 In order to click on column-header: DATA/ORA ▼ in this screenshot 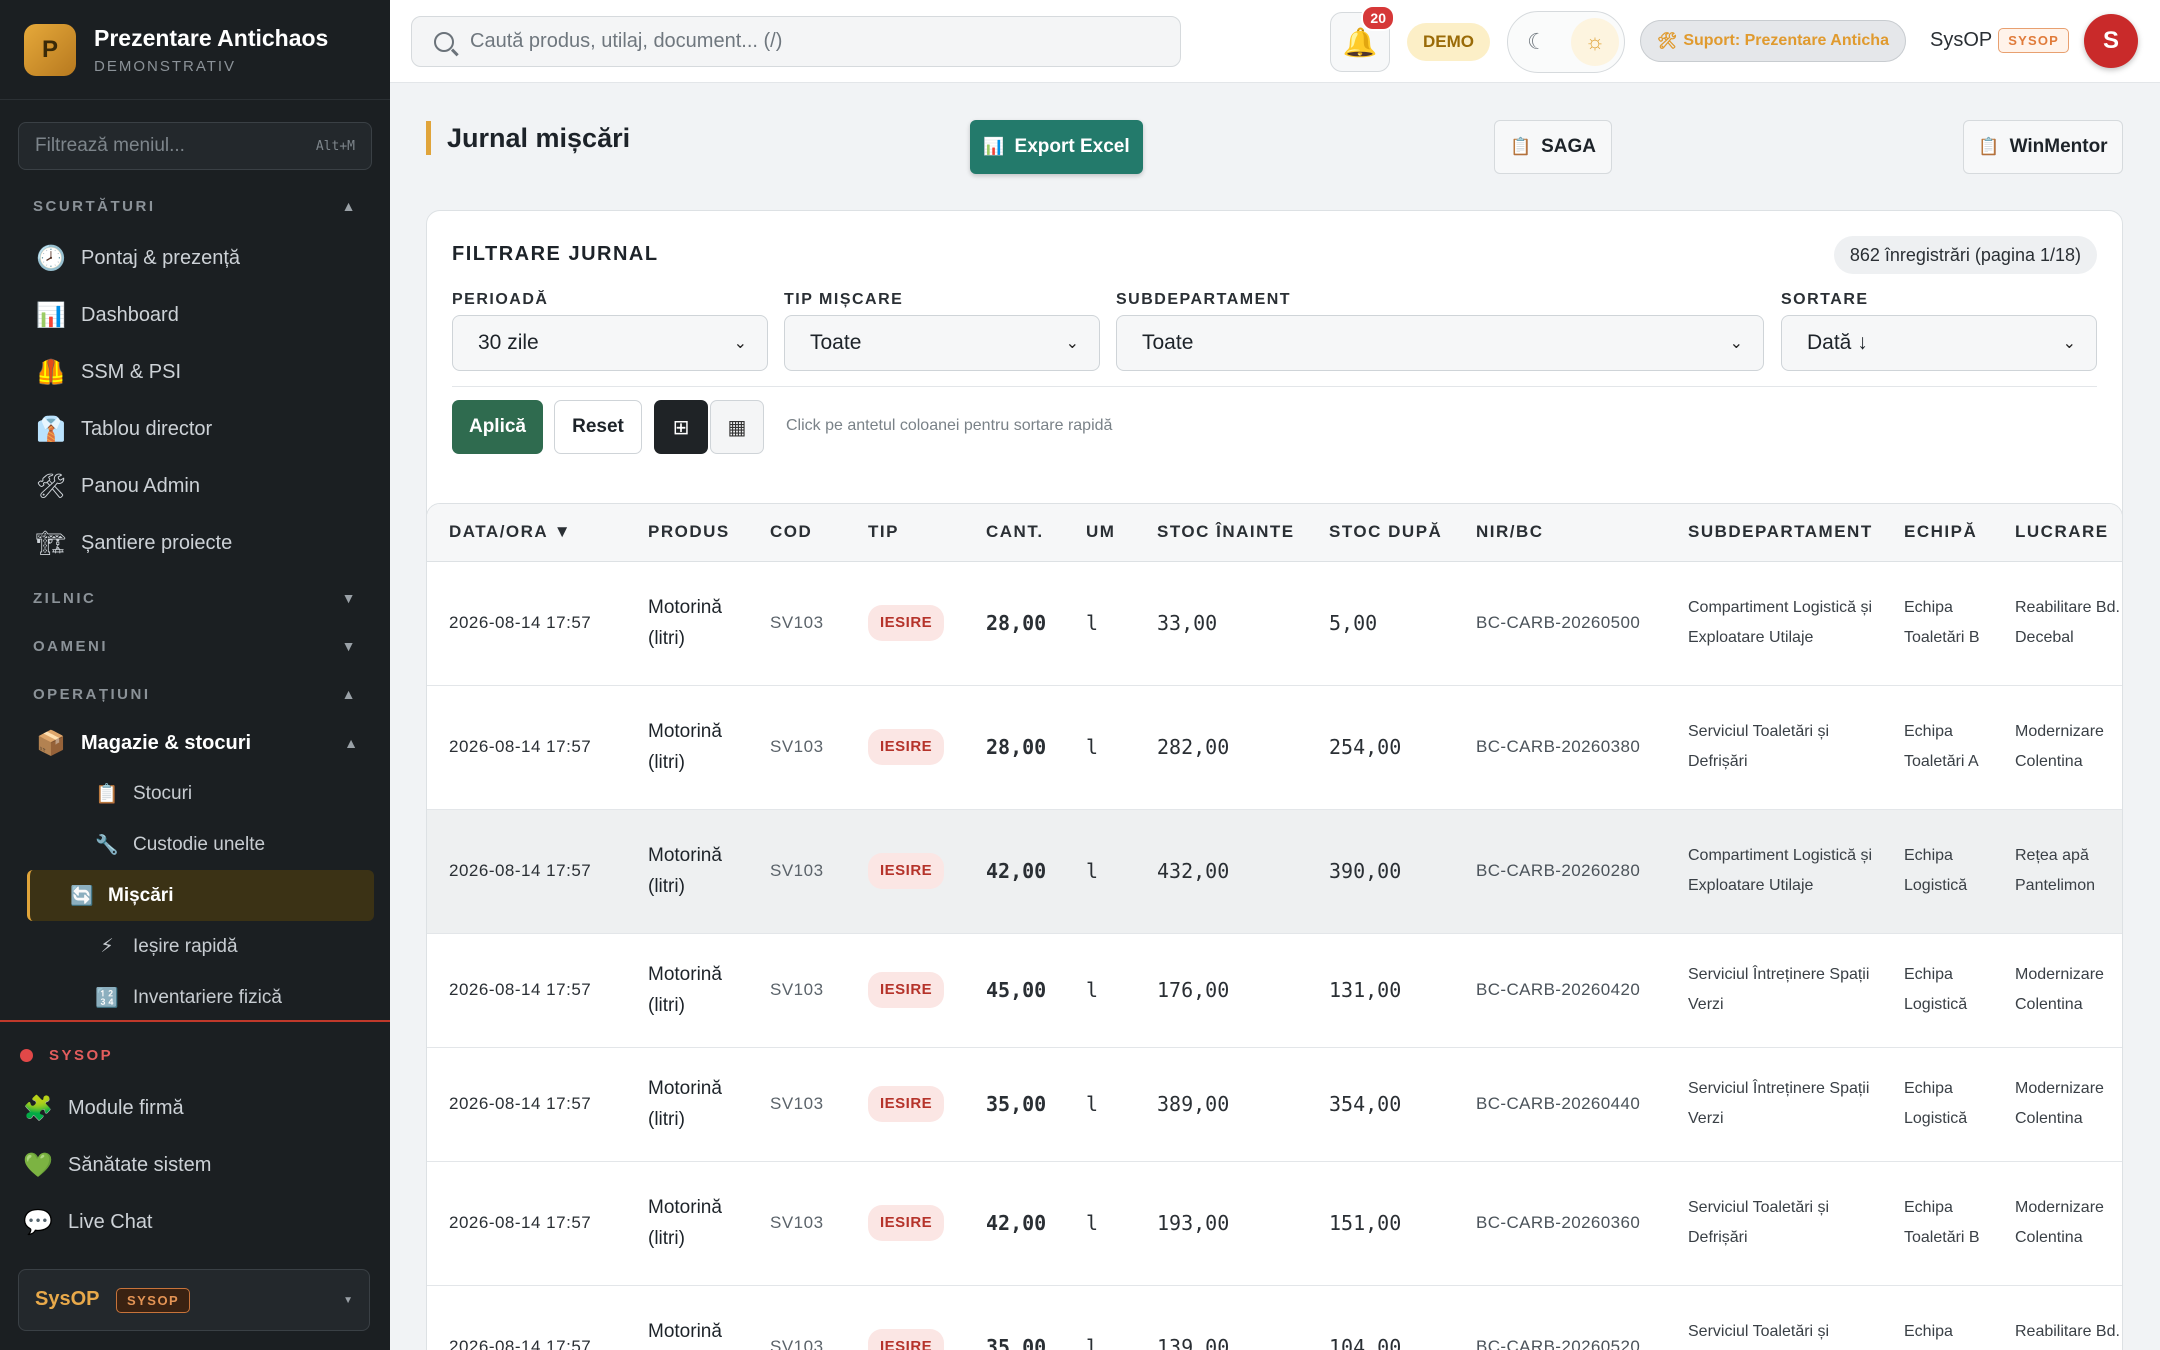, I will do `click(526, 532)`.